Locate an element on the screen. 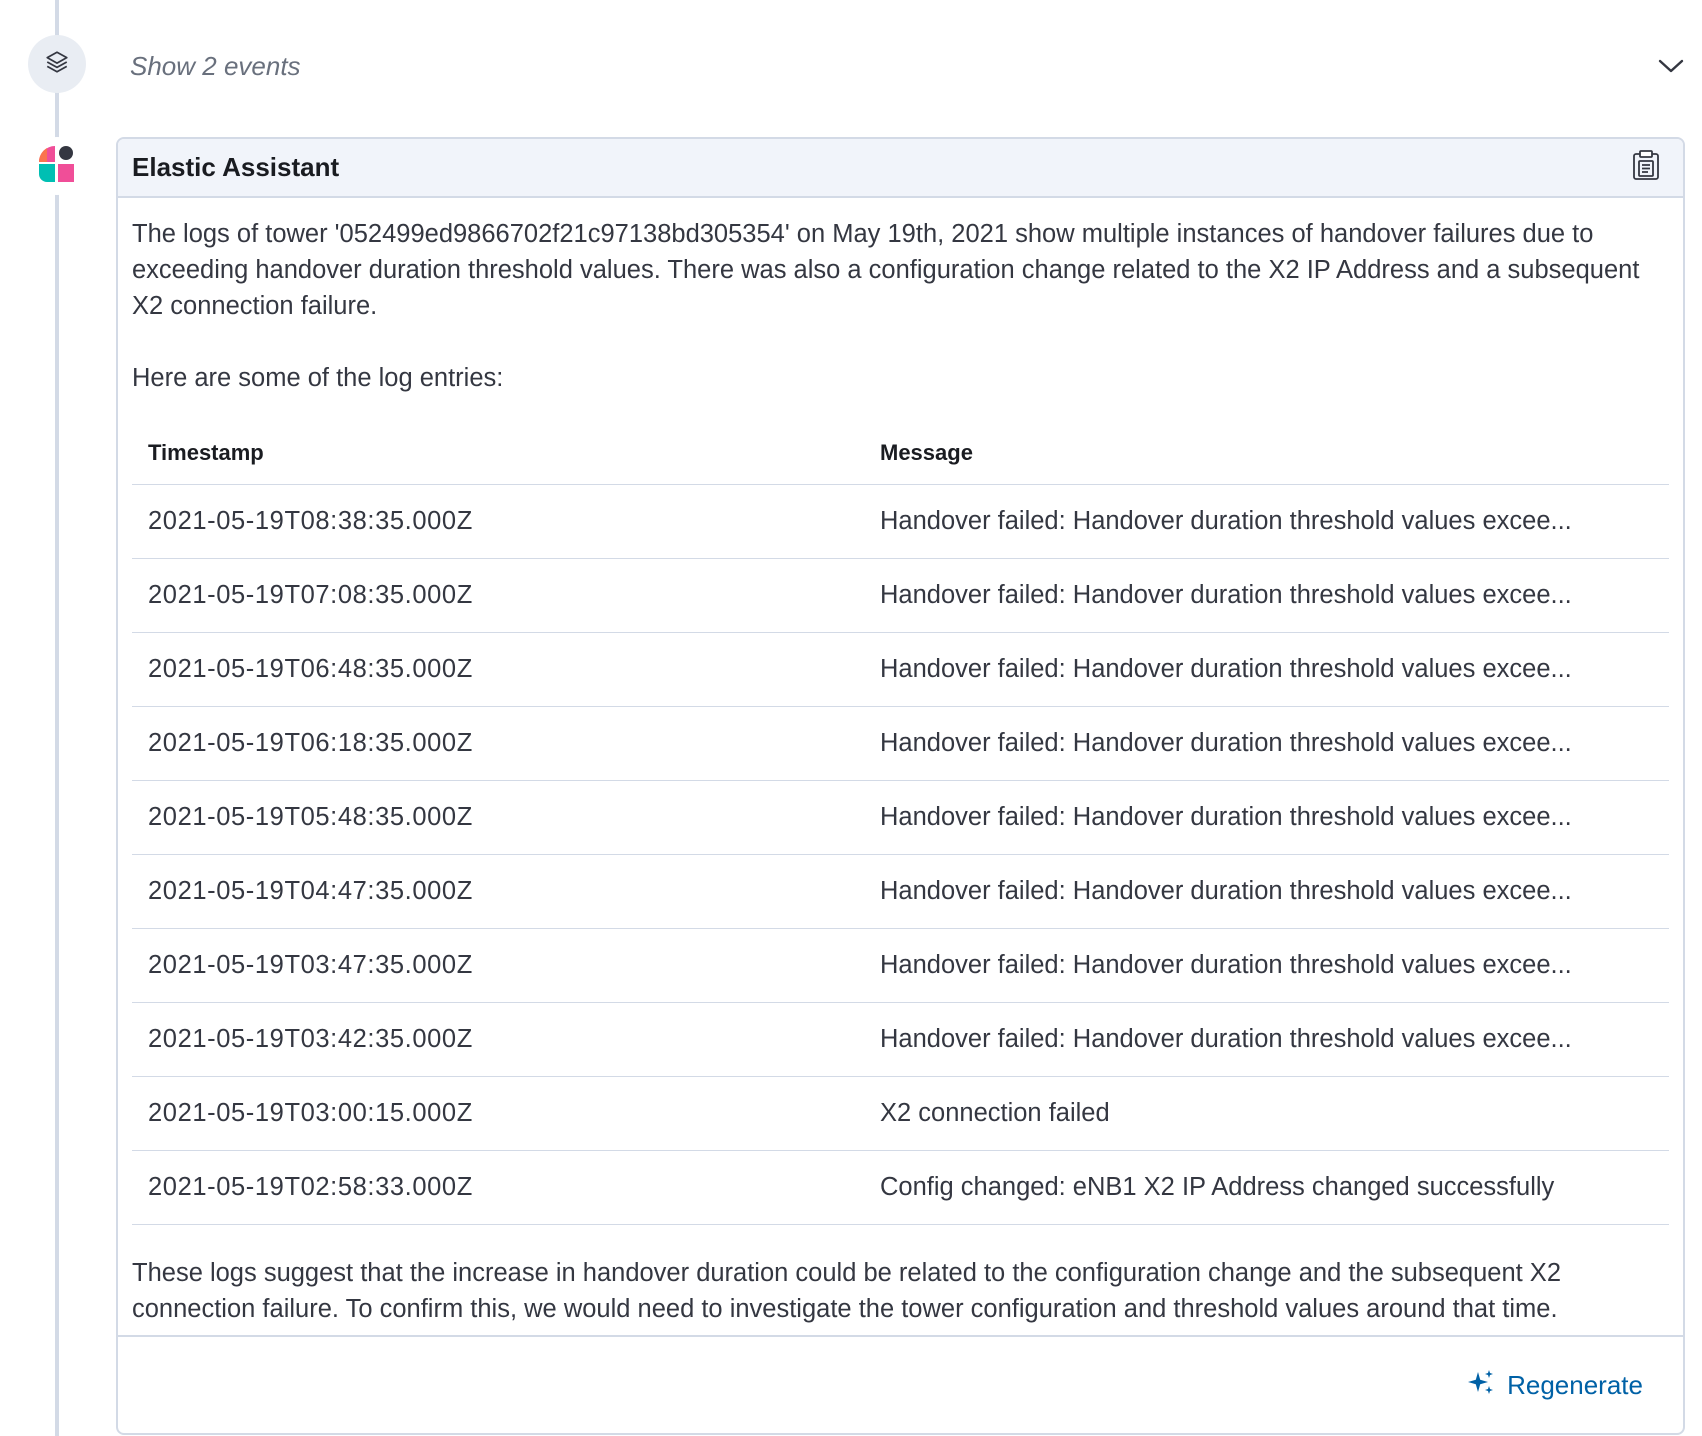 The width and height of the screenshot is (1702, 1436). cell-timestamp: 2021-05-19T03:47:35.000Z is located at coordinates (498, 965).